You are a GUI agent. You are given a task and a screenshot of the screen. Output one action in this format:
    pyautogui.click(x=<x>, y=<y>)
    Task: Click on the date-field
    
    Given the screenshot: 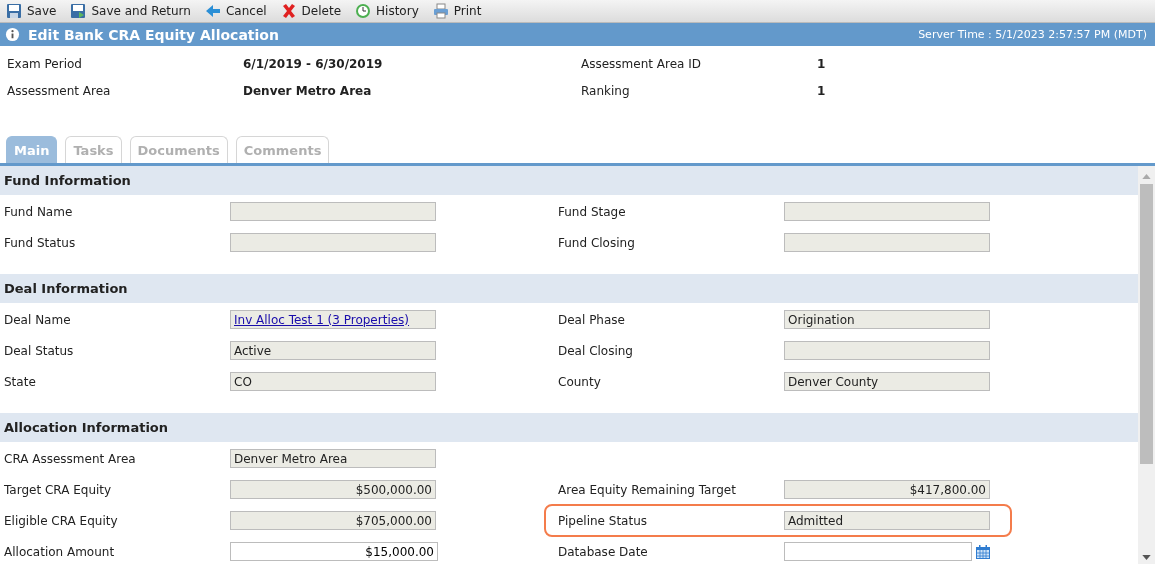 What is the action you would take?
    pyautogui.click(x=878, y=551)
    